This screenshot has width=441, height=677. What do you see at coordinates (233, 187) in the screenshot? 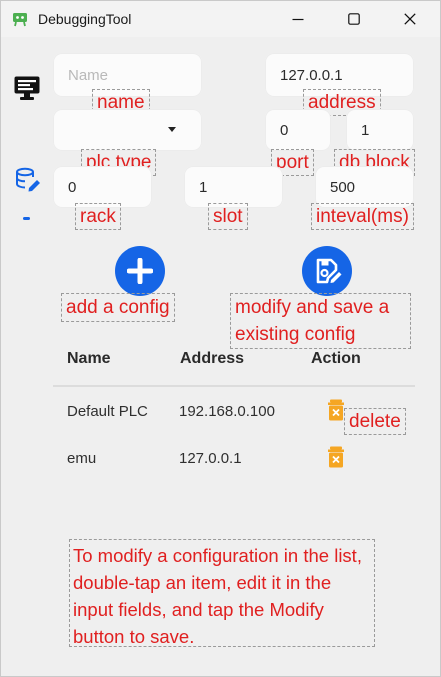
I see `slot-input: 1` at bounding box center [233, 187].